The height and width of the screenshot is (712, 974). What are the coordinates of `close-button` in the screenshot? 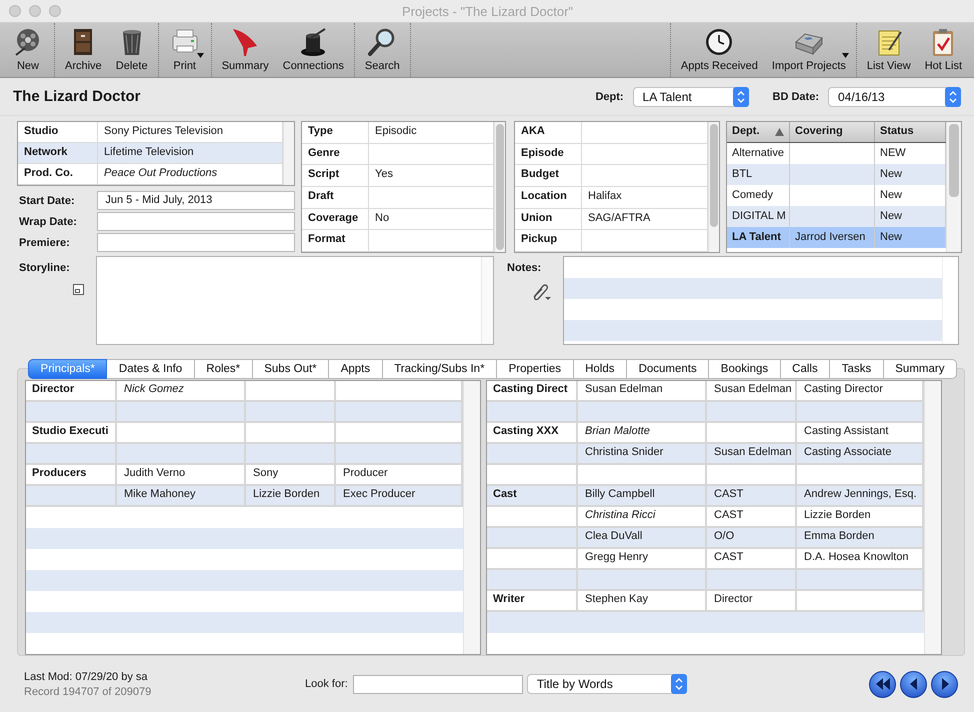 It's located at (15, 11).